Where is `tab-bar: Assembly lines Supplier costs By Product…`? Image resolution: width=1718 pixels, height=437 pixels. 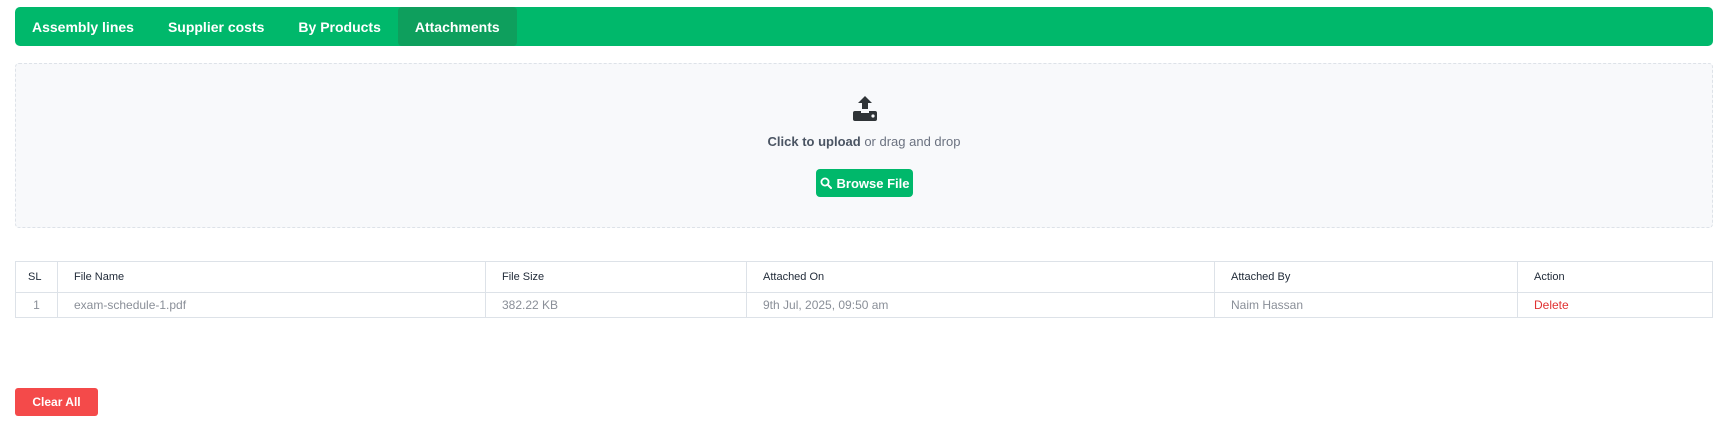 tab-bar: Assembly lines Supplier costs By Product… is located at coordinates (864, 26).